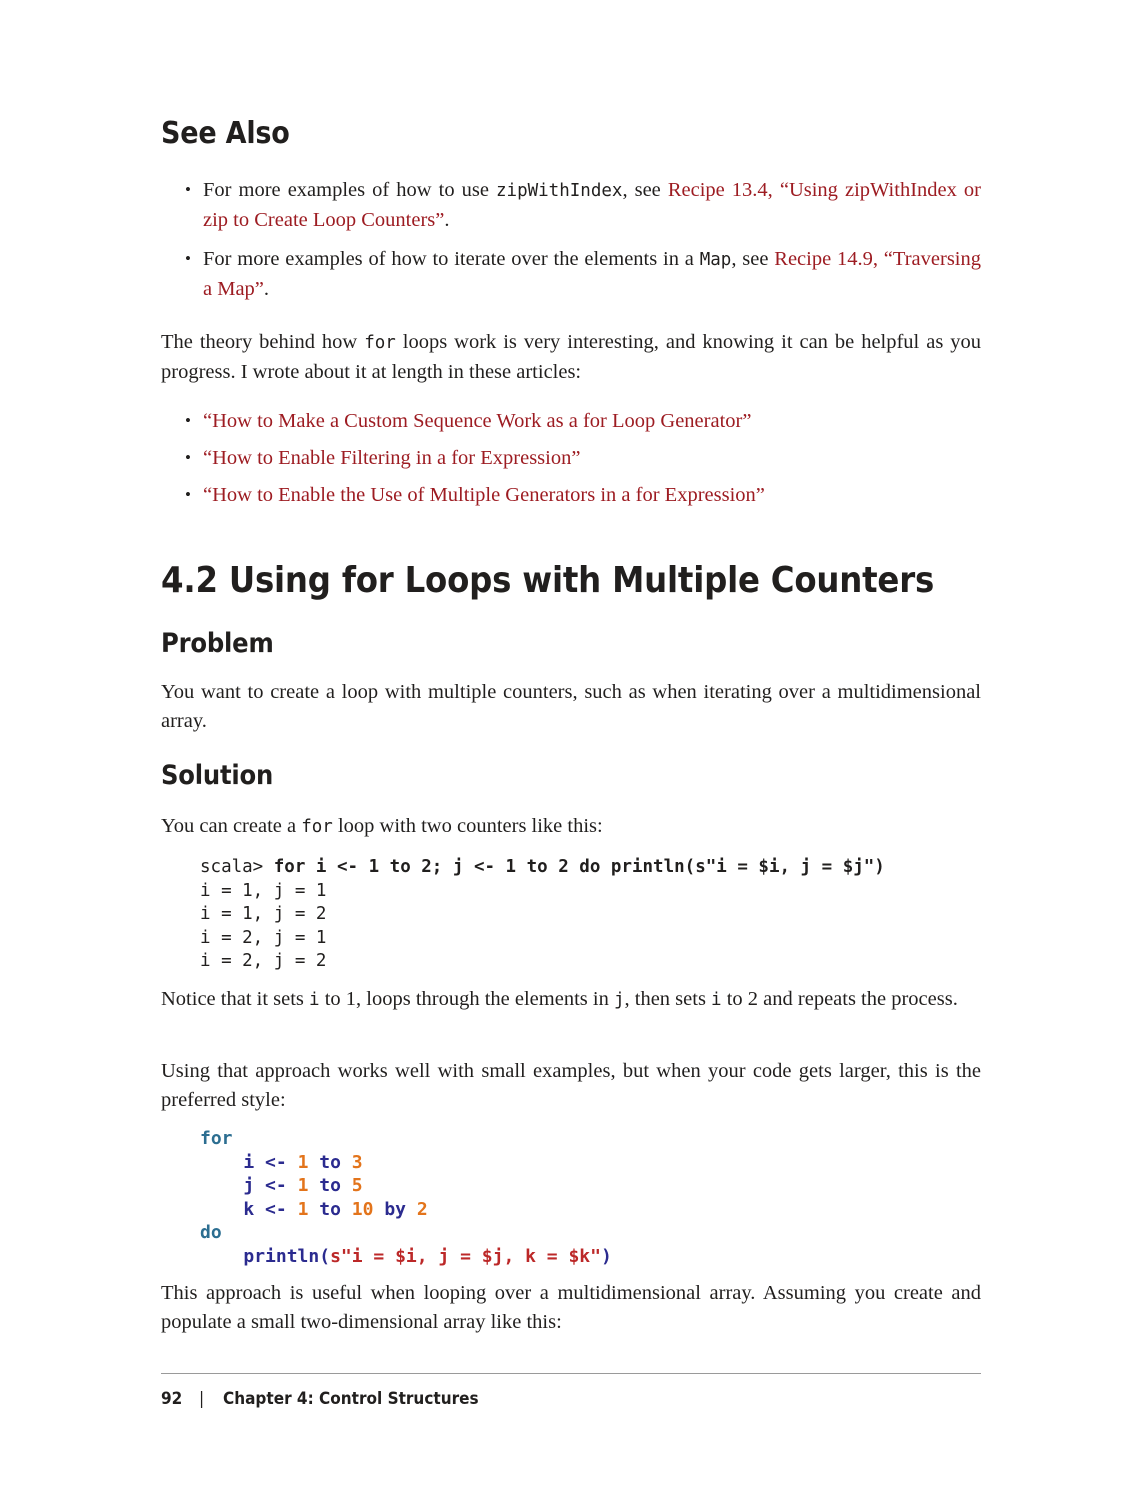  I want to click on see-also-heading: See Also, so click(225, 133).